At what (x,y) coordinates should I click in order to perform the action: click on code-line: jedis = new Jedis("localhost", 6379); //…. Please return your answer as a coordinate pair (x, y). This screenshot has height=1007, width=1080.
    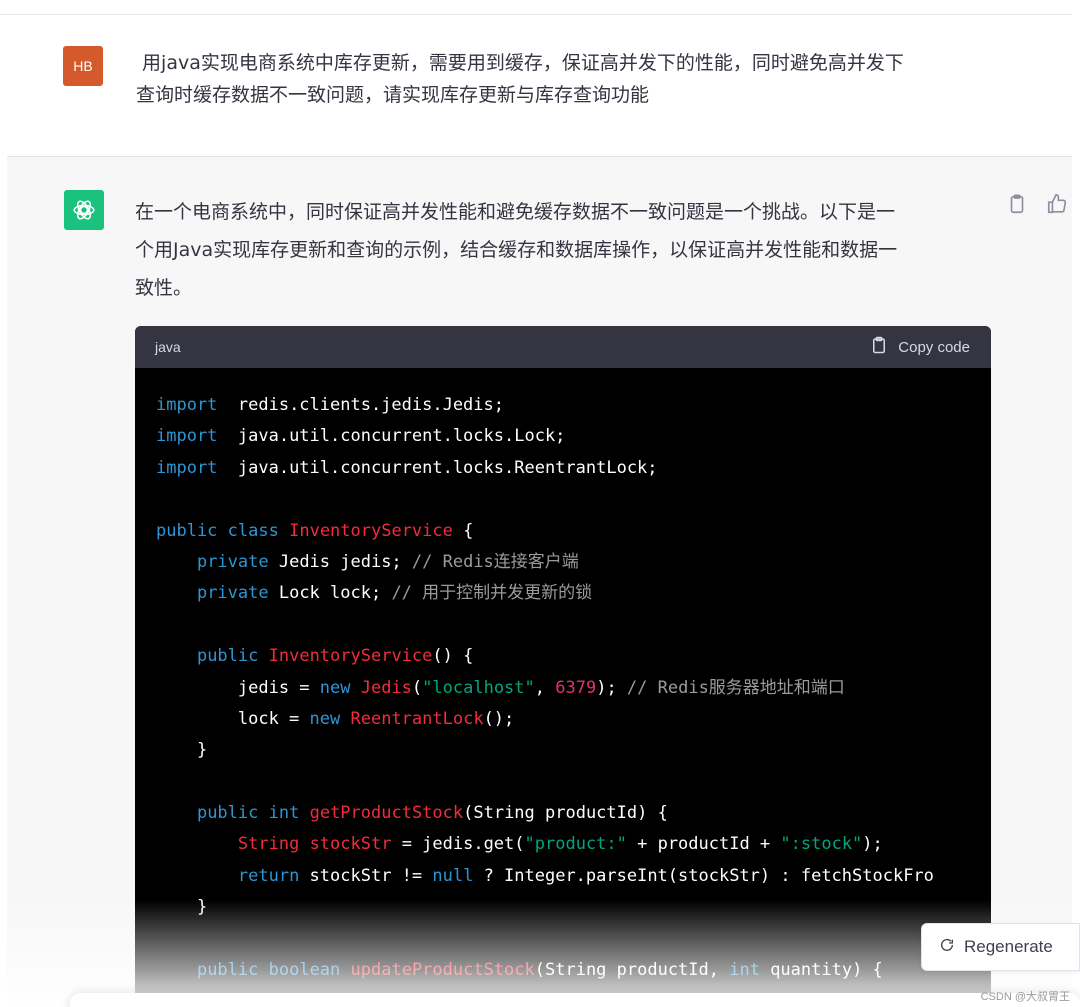
    Looking at the image, I should click on (573, 688).